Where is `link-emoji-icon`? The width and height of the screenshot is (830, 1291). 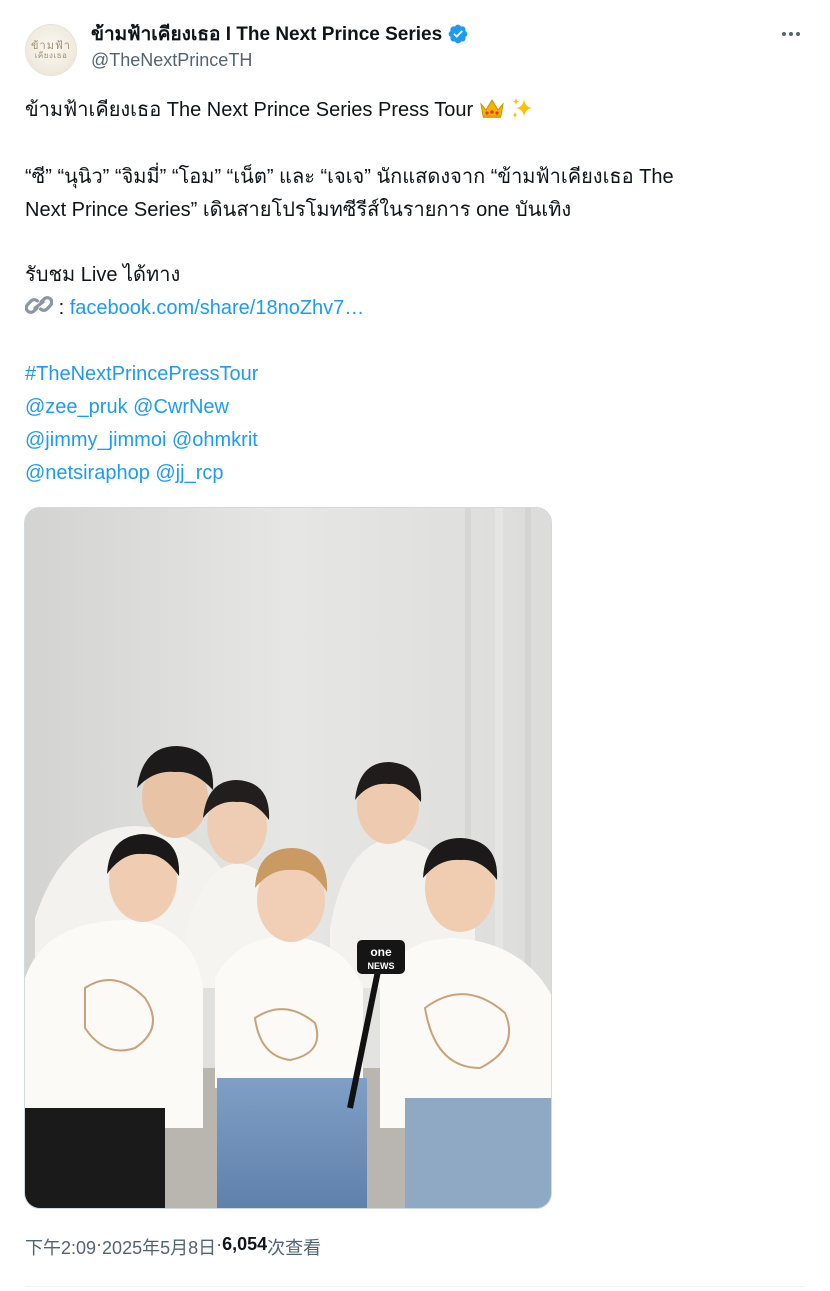
link-emoji-icon is located at coordinates (39, 305).